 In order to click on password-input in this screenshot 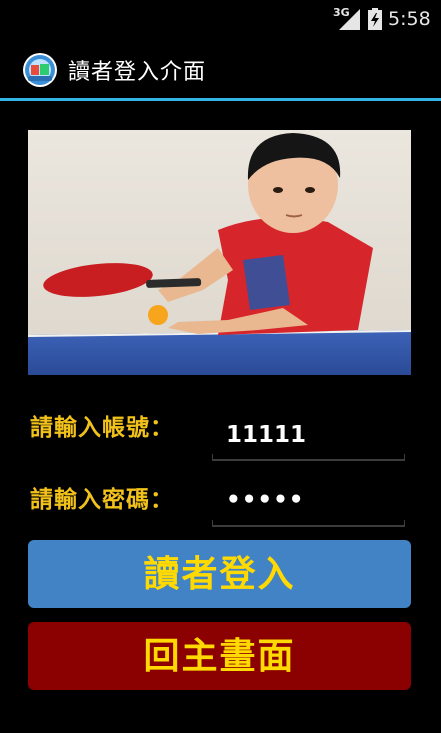, I will do `click(308, 500)`.